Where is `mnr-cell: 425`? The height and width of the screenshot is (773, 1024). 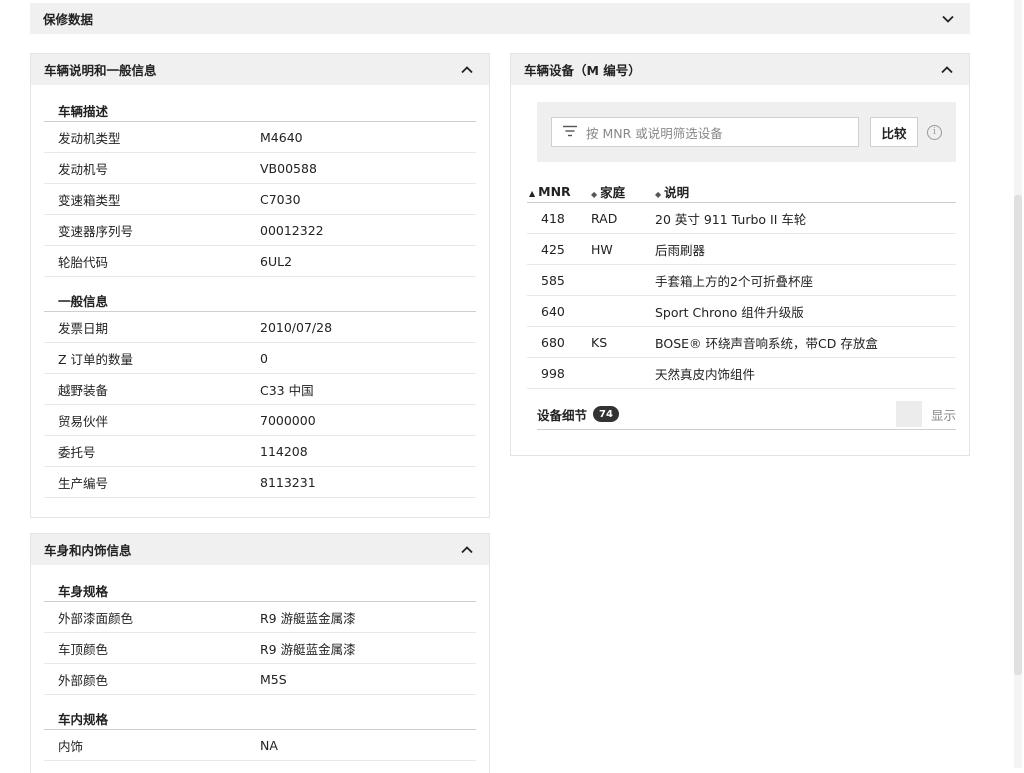 mnr-cell: 425 is located at coordinates (553, 249).